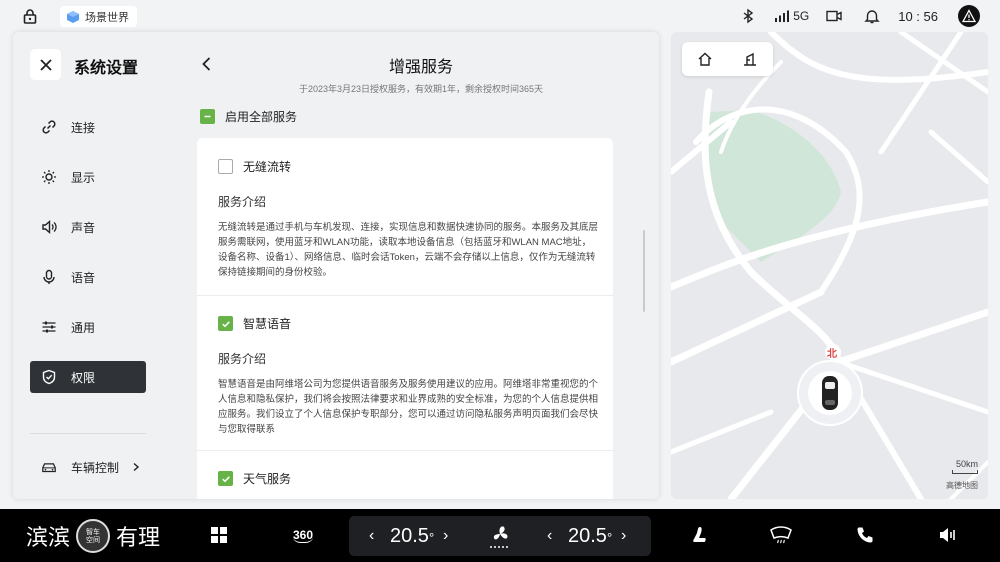 Image resolution: width=1000 pixels, height=562 pixels. What do you see at coordinates (420, 67) in the screenshot?
I see `page-title: 增强服务` at bounding box center [420, 67].